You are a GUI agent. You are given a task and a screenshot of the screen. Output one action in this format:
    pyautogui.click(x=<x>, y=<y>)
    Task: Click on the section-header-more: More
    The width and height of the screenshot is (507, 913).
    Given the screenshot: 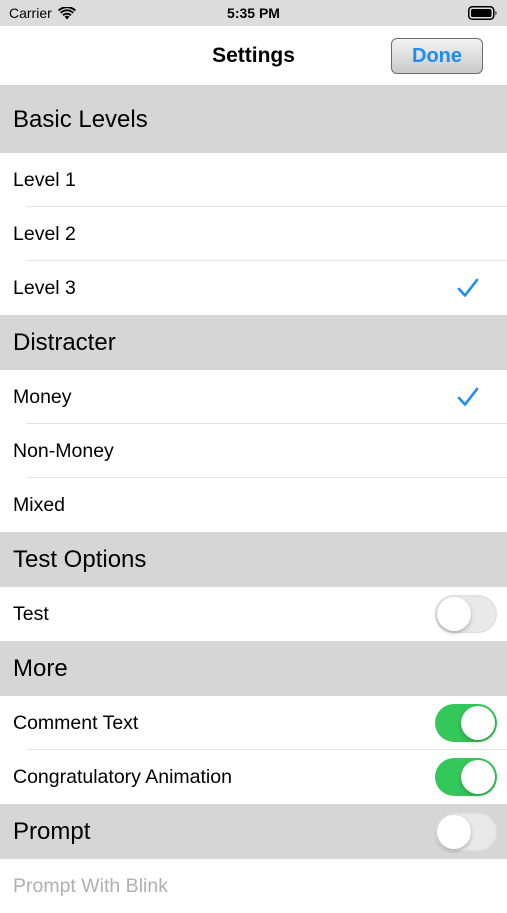 What is the action you would take?
    pyautogui.click(x=253, y=668)
    